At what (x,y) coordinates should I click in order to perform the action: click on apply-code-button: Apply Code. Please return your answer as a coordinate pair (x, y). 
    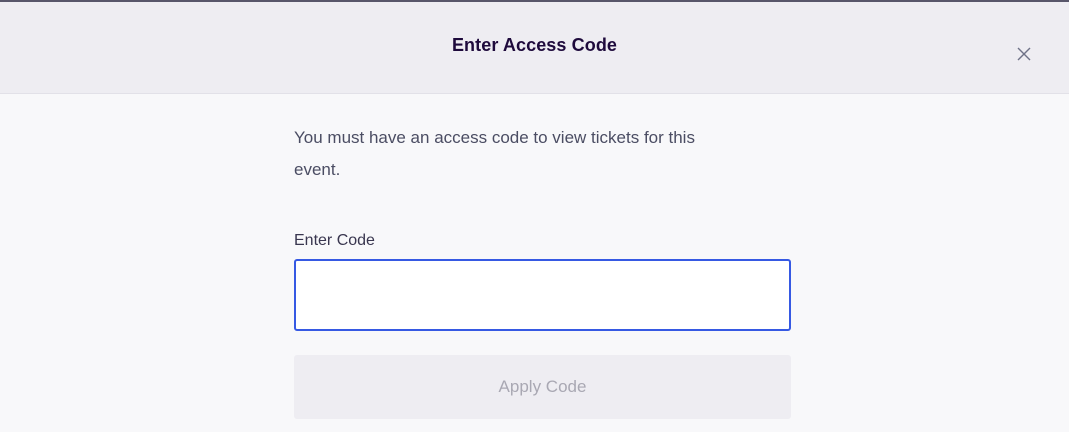
    Looking at the image, I should click on (542, 387).